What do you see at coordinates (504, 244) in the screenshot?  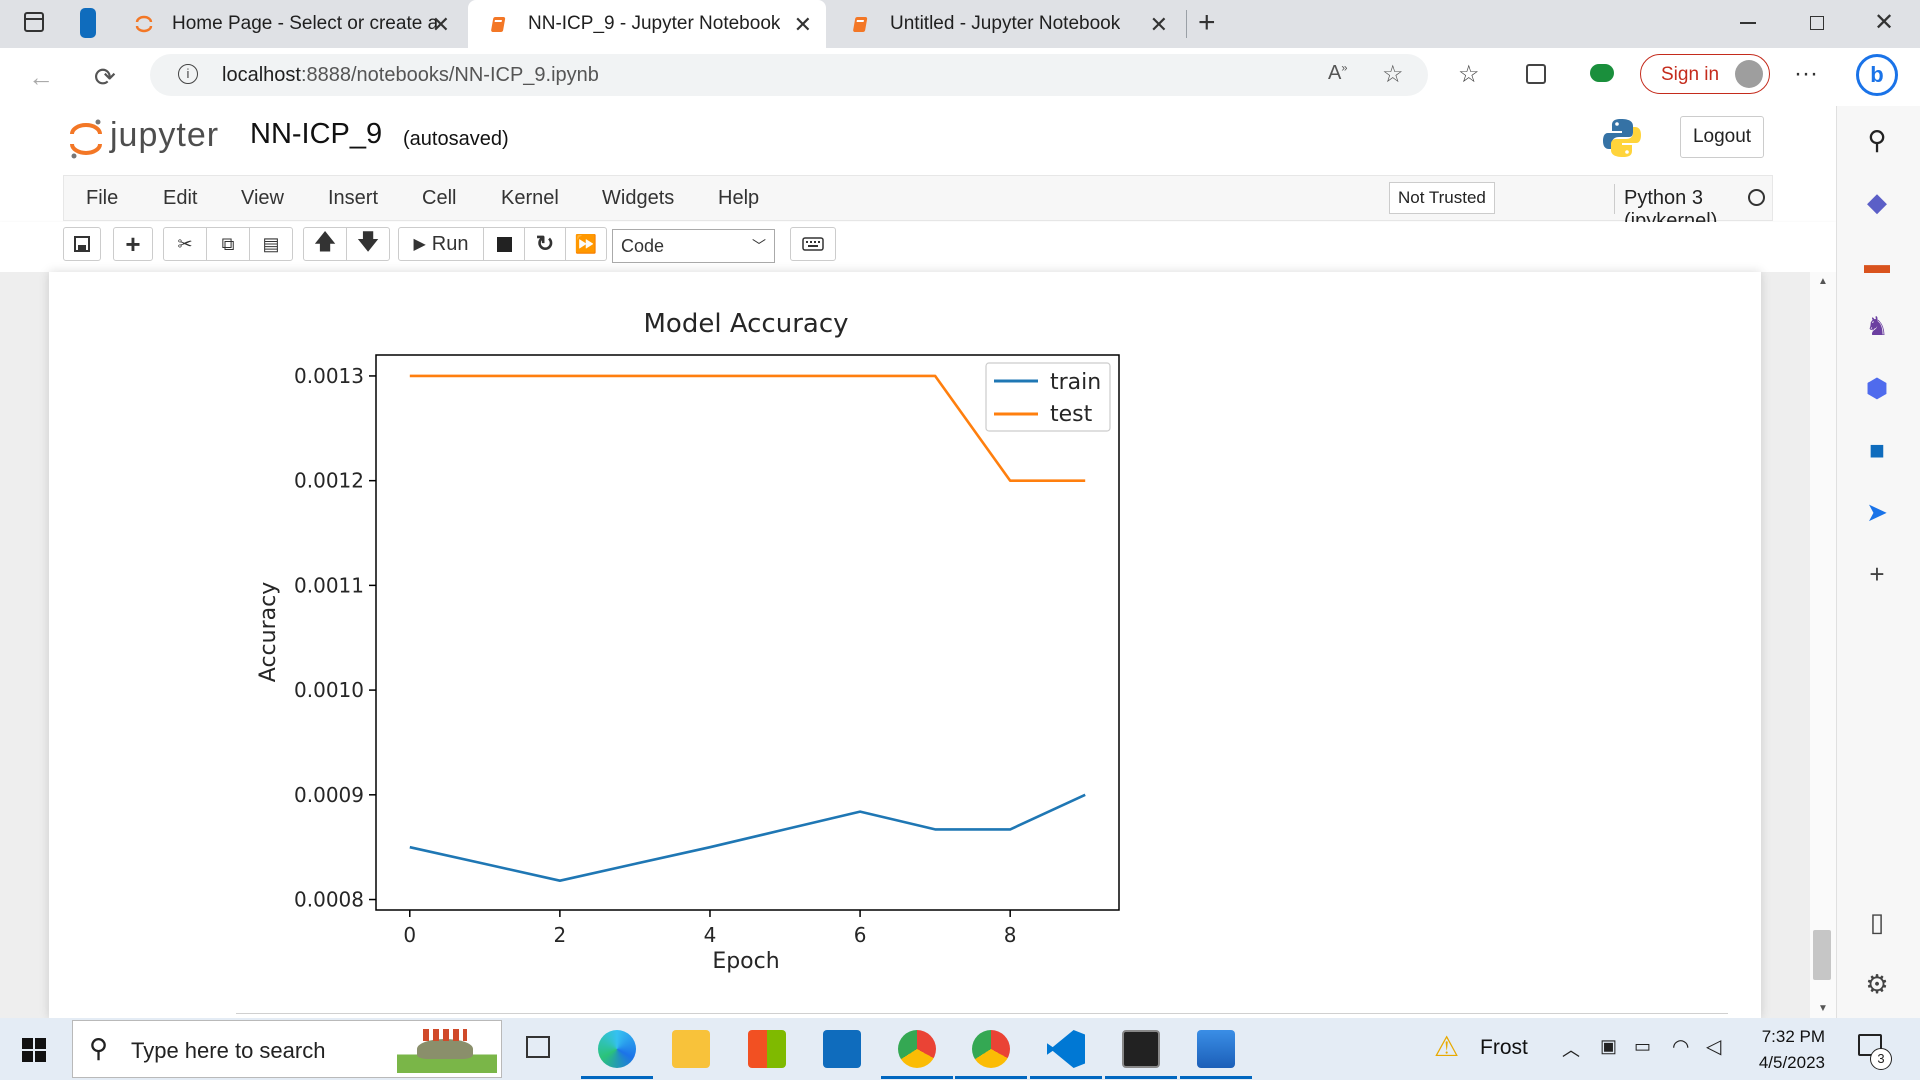 I see `interrupt-icon` at bounding box center [504, 244].